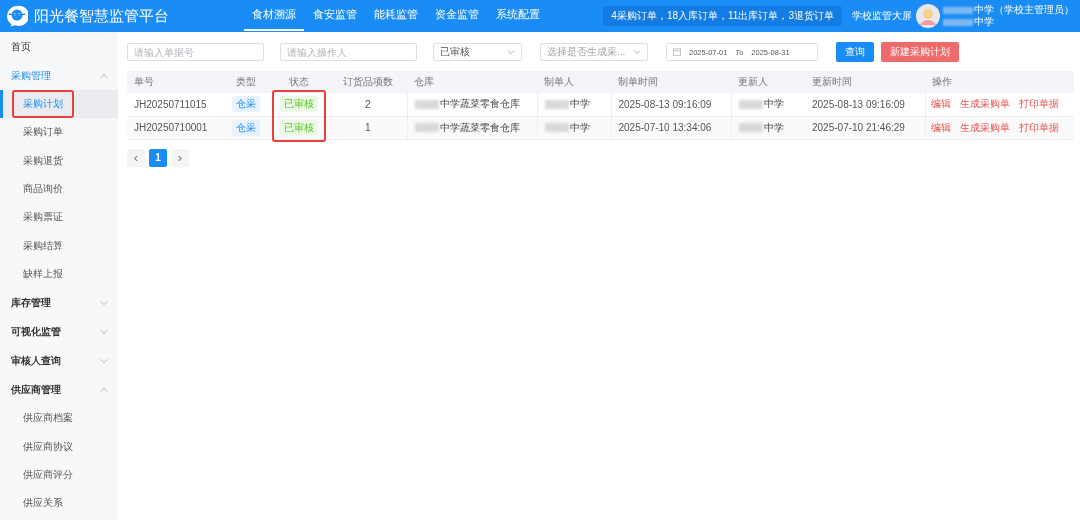 The height and width of the screenshot is (520, 1080). I want to click on column-header: 类型, so click(246, 82).